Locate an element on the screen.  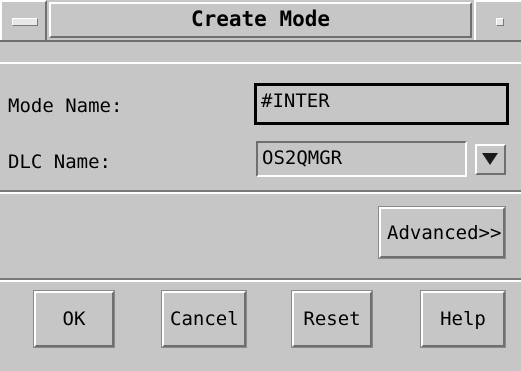
window-menu-button is located at coordinates (23, 20).